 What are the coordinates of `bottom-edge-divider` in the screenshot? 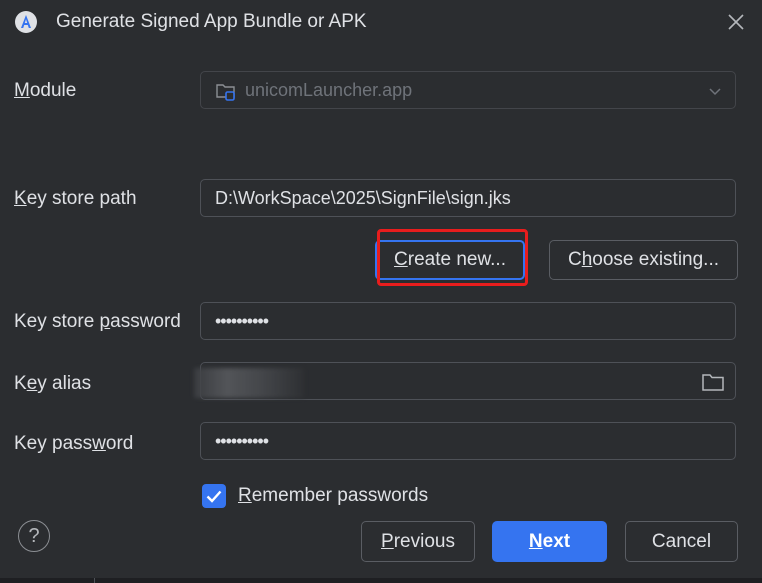 It's located at (94, 580).